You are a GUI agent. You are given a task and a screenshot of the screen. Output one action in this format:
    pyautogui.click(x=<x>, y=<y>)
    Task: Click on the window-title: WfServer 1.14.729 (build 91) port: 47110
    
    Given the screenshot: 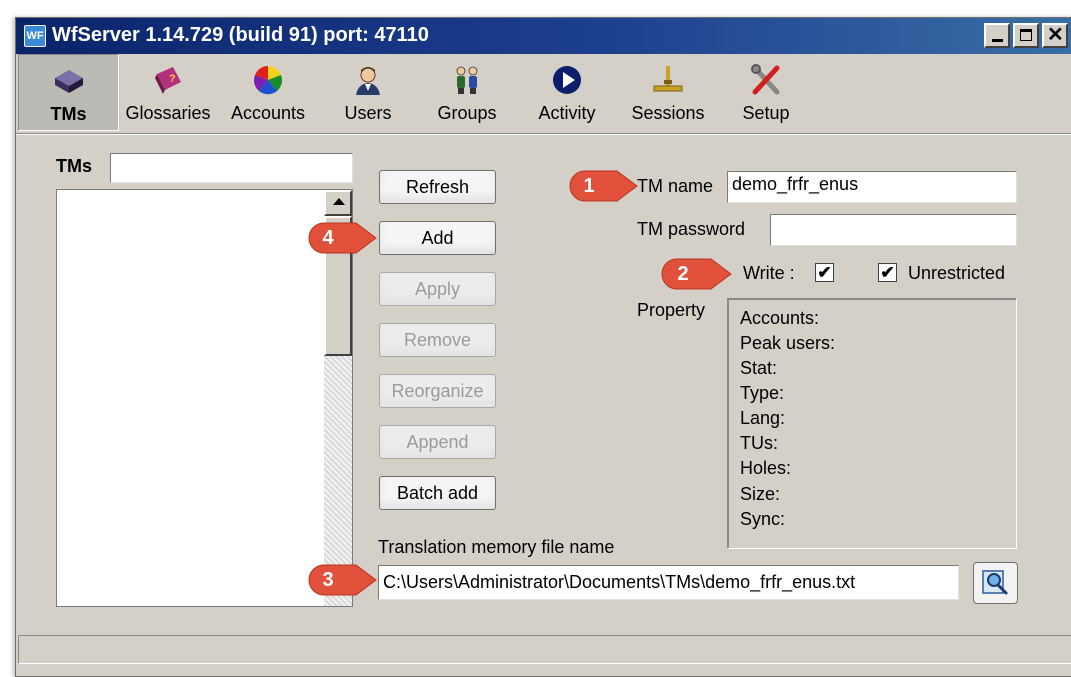 What is the action you would take?
    pyautogui.click(x=240, y=35)
    